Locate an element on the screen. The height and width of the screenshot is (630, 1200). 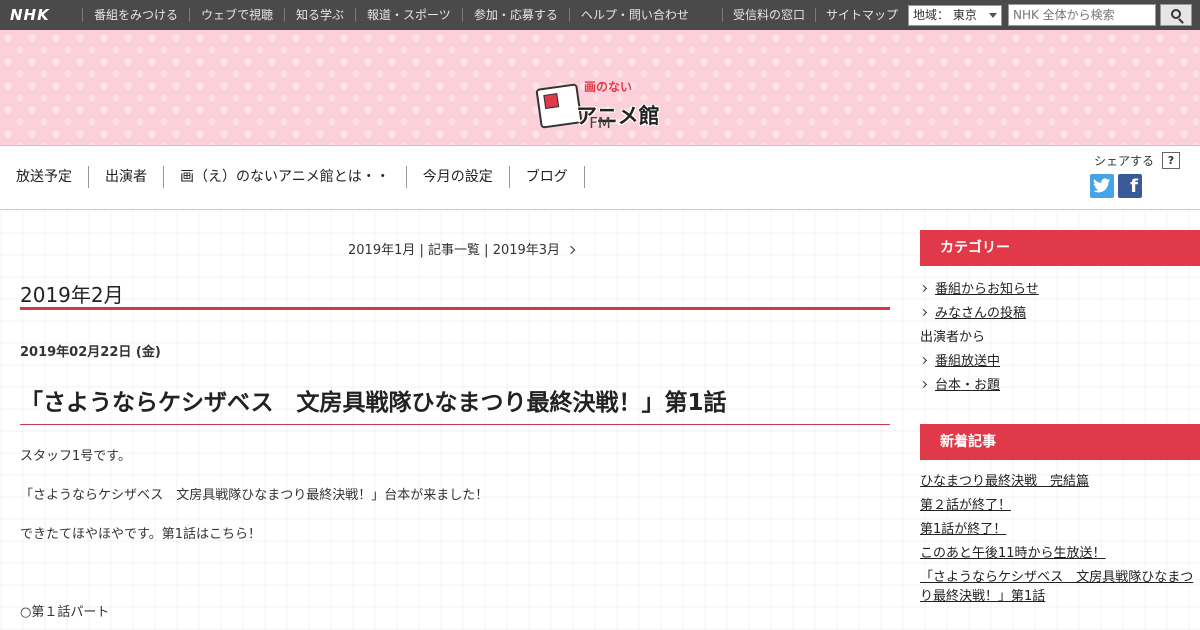
global-nav-learn: 知る学ぶ is located at coordinates (319, 15).